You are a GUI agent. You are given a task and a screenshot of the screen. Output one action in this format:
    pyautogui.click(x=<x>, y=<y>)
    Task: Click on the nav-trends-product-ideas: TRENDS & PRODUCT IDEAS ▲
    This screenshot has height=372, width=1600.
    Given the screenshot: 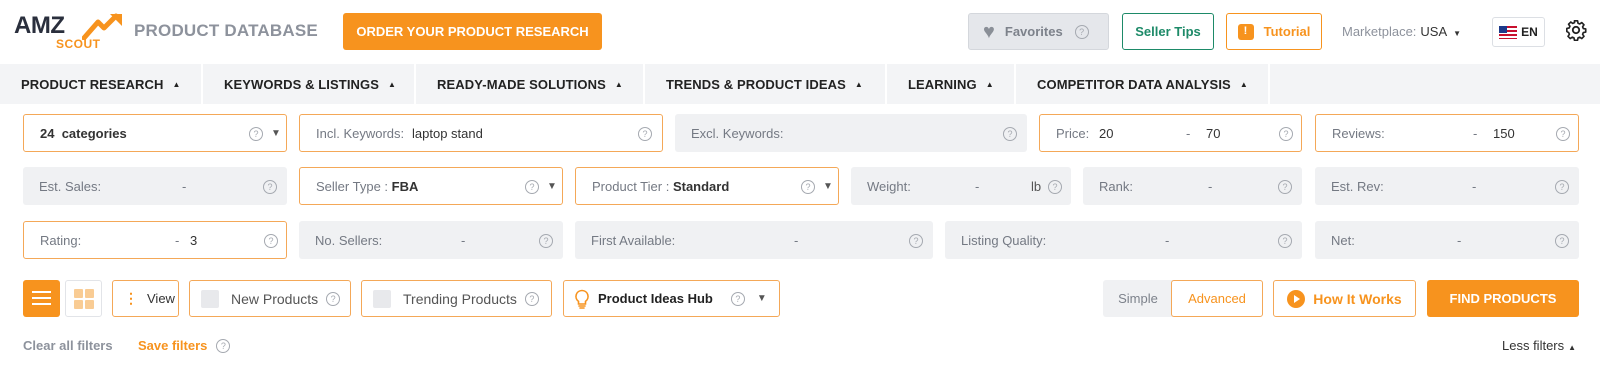 What is the action you would take?
    pyautogui.click(x=766, y=84)
    